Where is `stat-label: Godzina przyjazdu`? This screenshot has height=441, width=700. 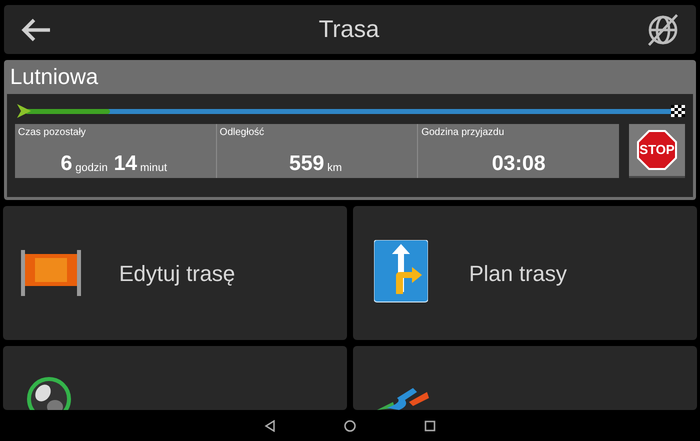 stat-label: Godzina przyjazdu is located at coordinates (463, 133).